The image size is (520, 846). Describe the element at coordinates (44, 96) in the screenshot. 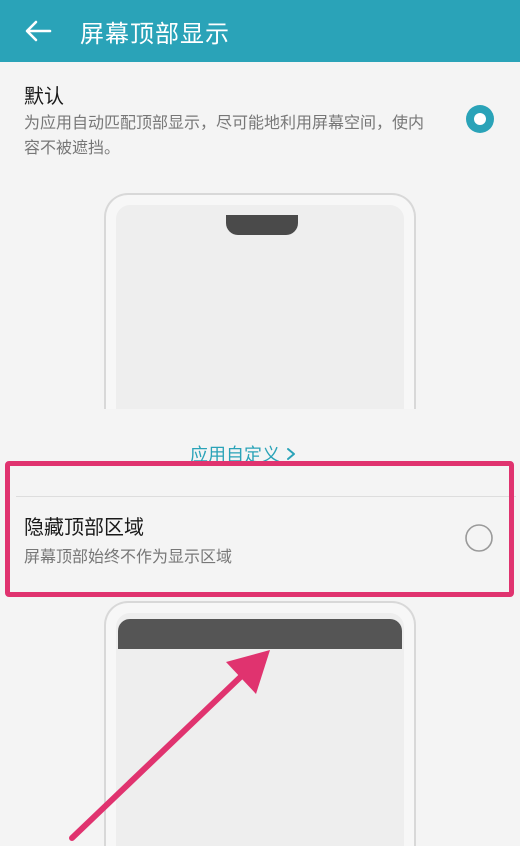

I see `option-default-title: 默认` at that location.